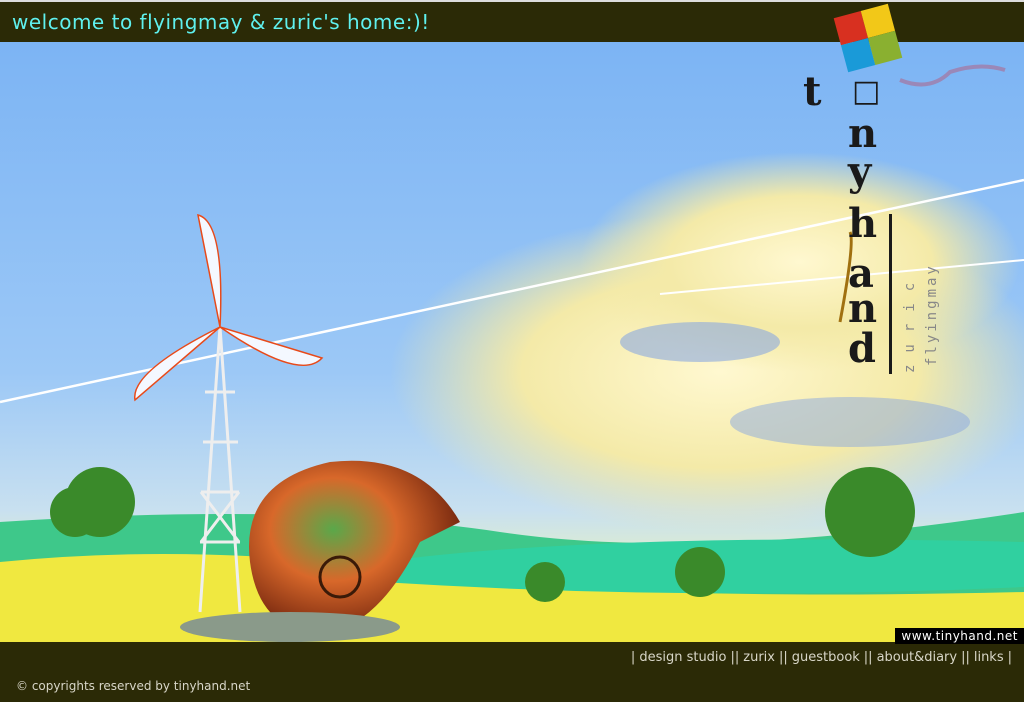 The width and height of the screenshot is (1024, 702). Describe the element at coordinates (959, 636) in the screenshot. I see `site-url: www.tinyhand.net` at that location.